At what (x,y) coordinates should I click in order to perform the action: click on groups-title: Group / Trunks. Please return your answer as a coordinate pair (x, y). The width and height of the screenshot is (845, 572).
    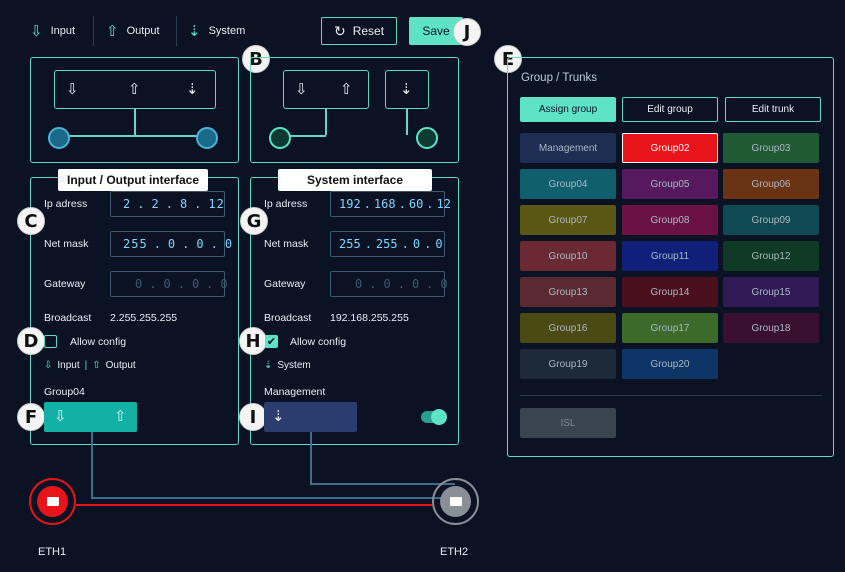
    Looking at the image, I should click on (559, 78).